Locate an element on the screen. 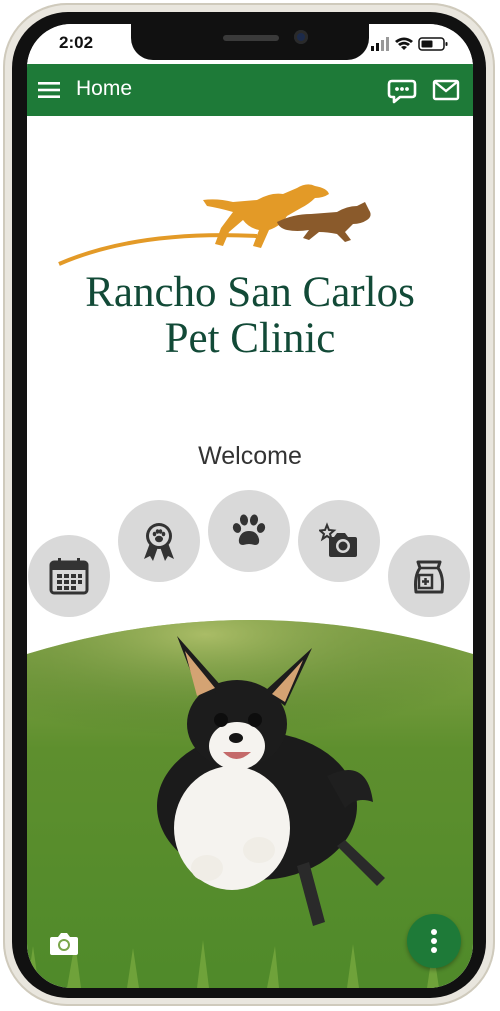 This screenshot has height=1011, width=500. chat-bubble-icon is located at coordinates (402, 90).